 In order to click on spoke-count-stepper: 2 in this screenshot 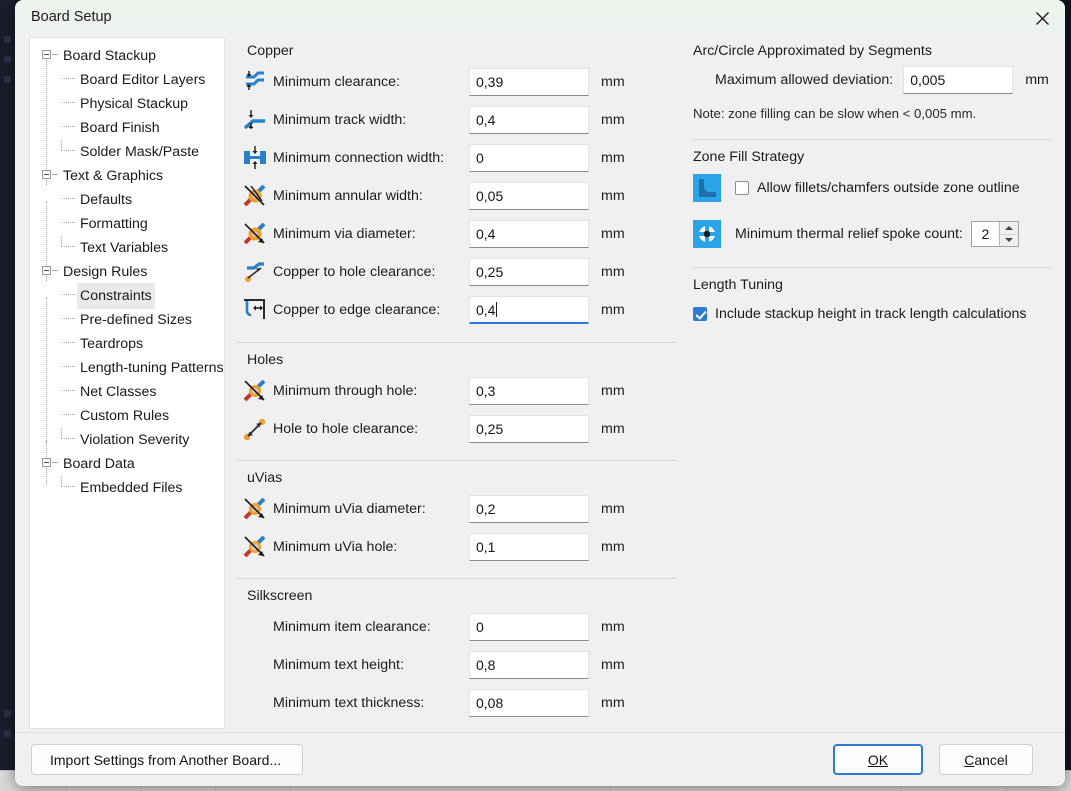, I will do `click(994, 234)`.